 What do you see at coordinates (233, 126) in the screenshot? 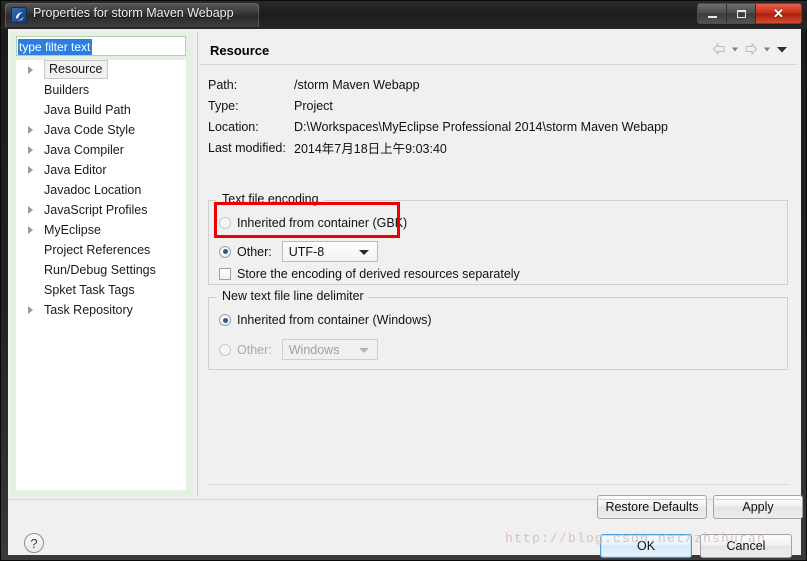
I see `info-label: Location:` at bounding box center [233, 126].